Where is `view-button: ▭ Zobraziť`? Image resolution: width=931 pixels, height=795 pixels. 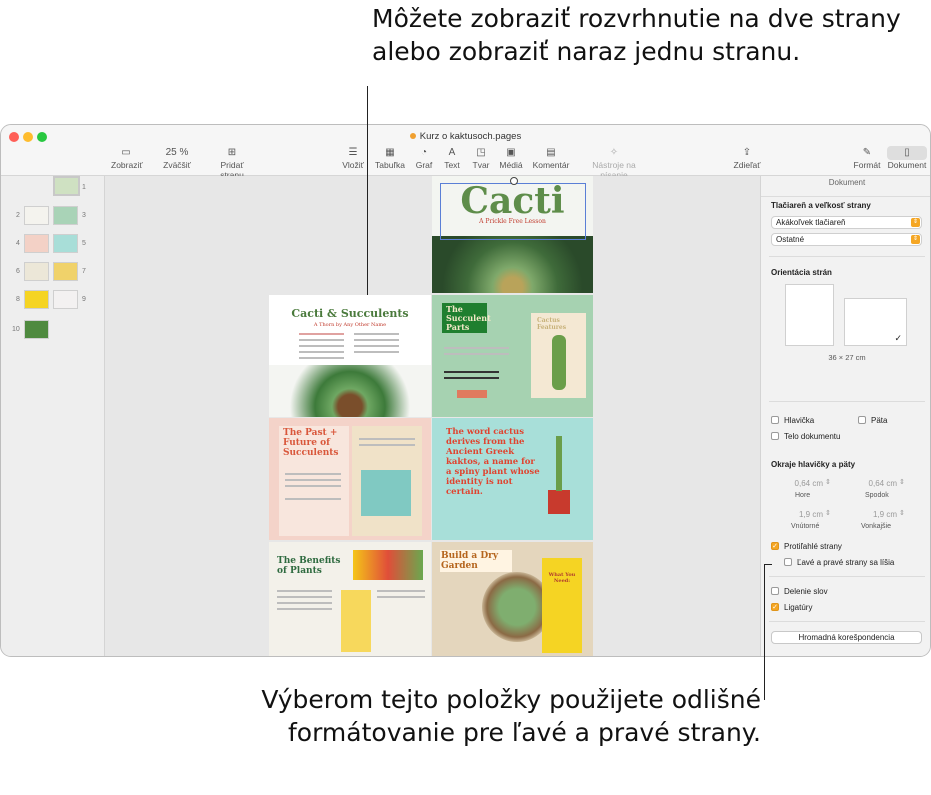 view-button: ▭ Zobraziť is located at coordinates (127, 158).